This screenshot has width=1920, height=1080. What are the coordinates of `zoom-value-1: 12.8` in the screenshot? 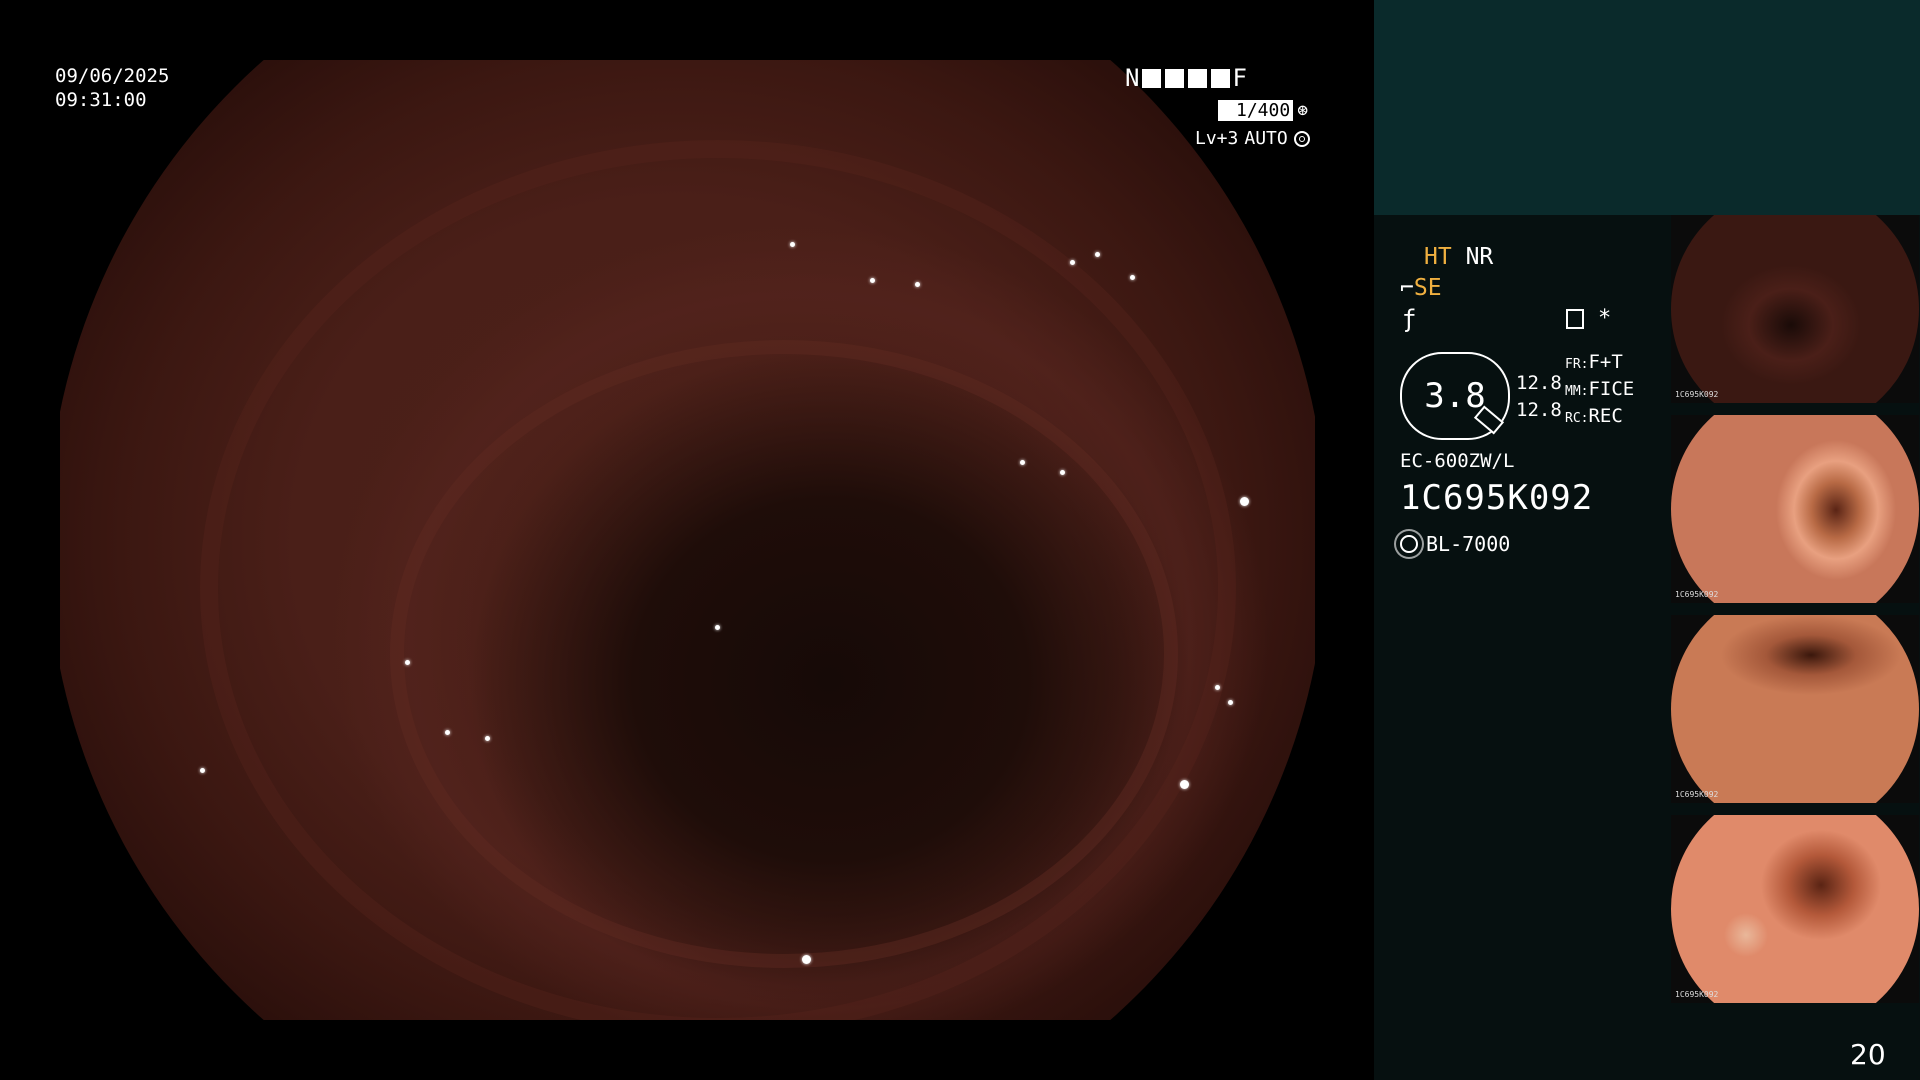 It's located at (1539, 383).